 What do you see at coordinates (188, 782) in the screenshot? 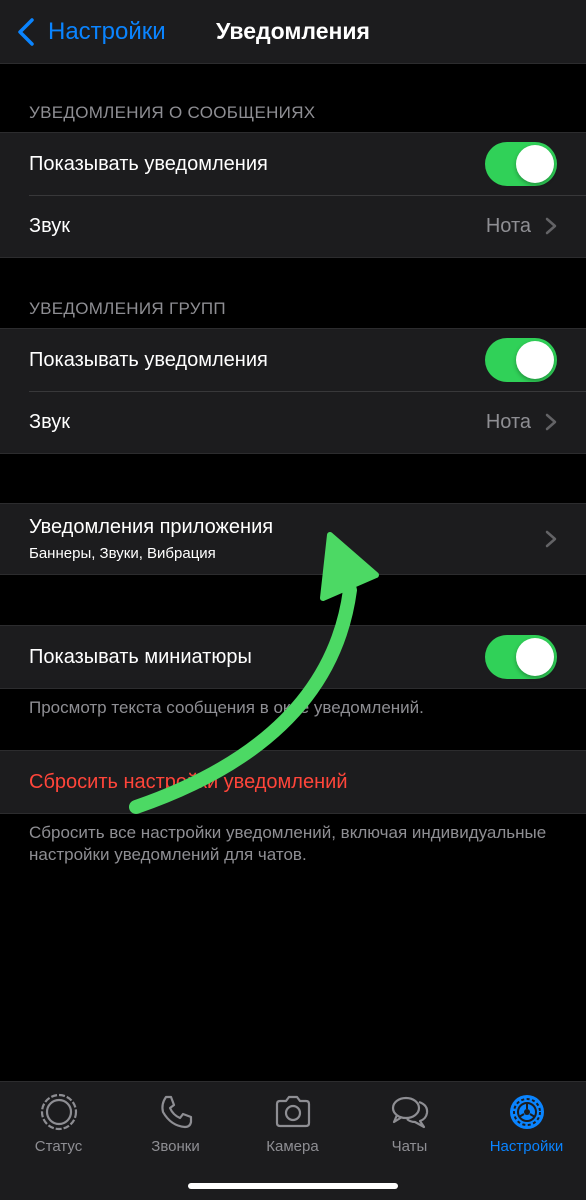
I see `reset-notifications-button: Сбросить настройки уведомлений` at bounding box center [188, 782].